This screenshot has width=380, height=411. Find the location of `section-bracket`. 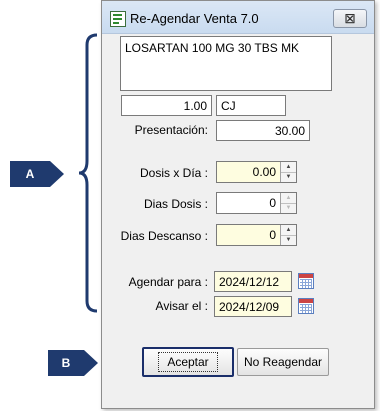

section-bracket is located at coordinates (88, 173).